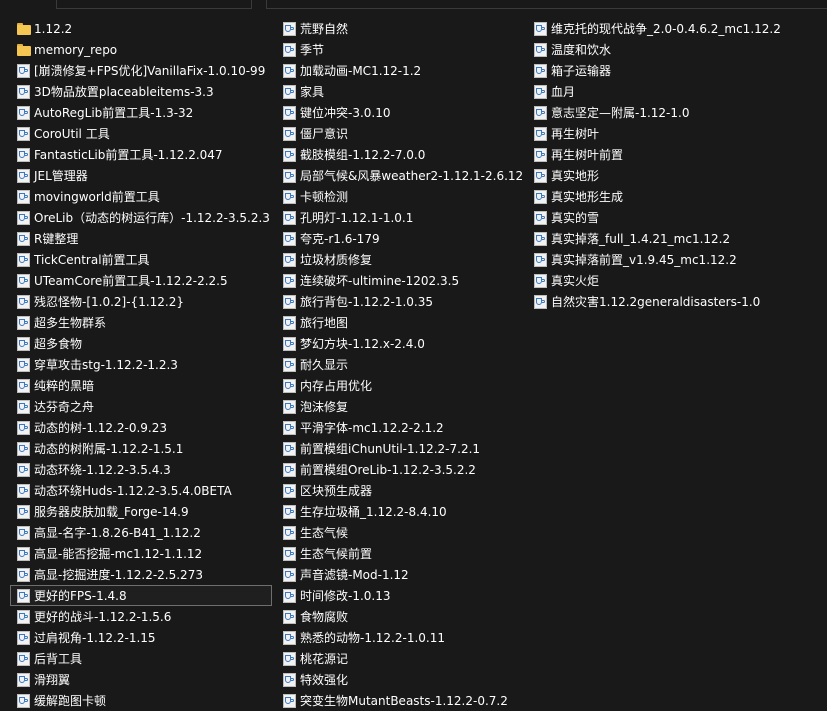  I want to click on file-item: 再生树叶前置, so click(674, 154).